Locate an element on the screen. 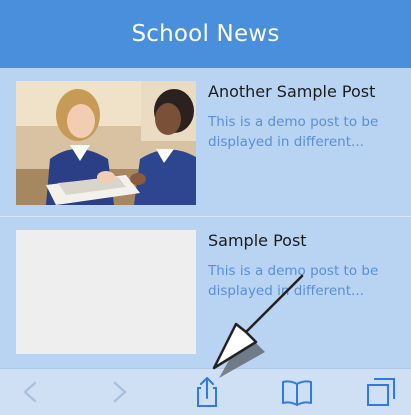 Image resolution: width=411 pixels, height=415 pixels. pointer-arrow-icon is located at coordinates (261, 326).